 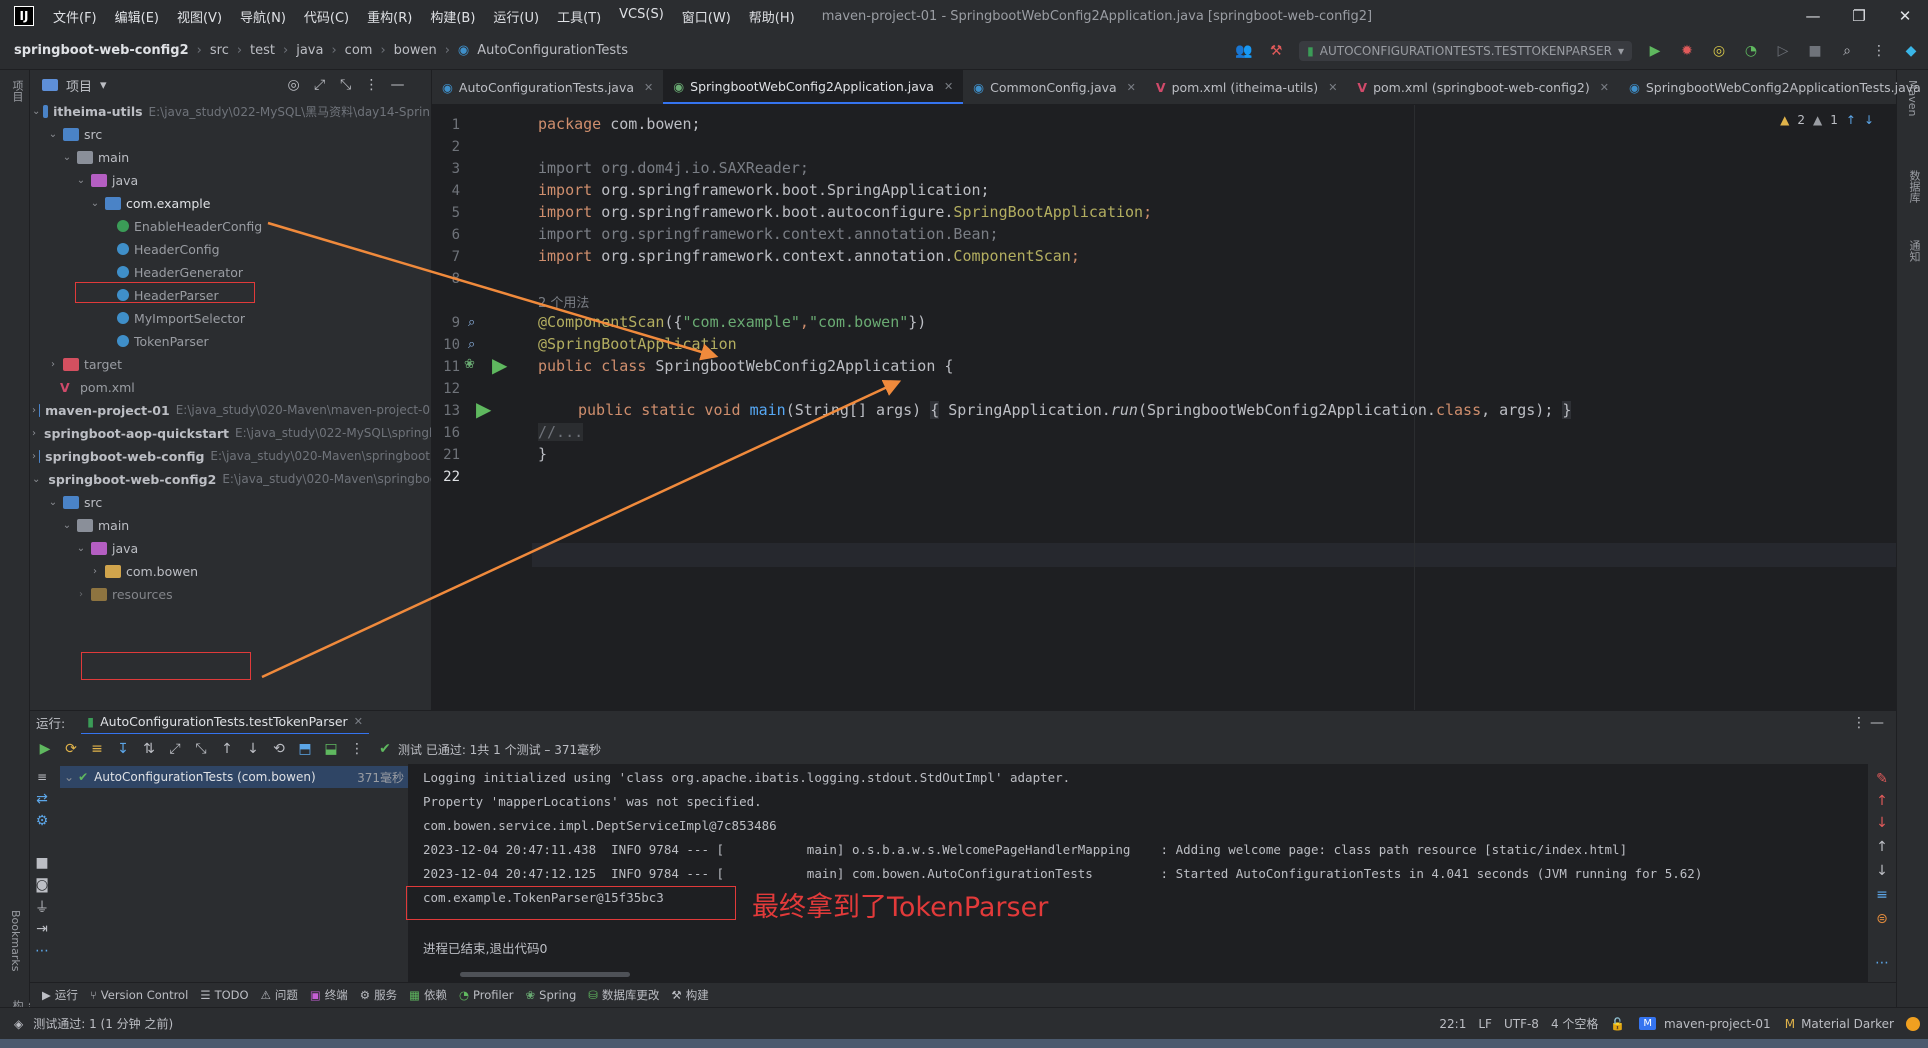 What do you see at coordinates (42, 951) in the screenshot?
I see `more-icon: ⋯` at bounding box center [42, 951].